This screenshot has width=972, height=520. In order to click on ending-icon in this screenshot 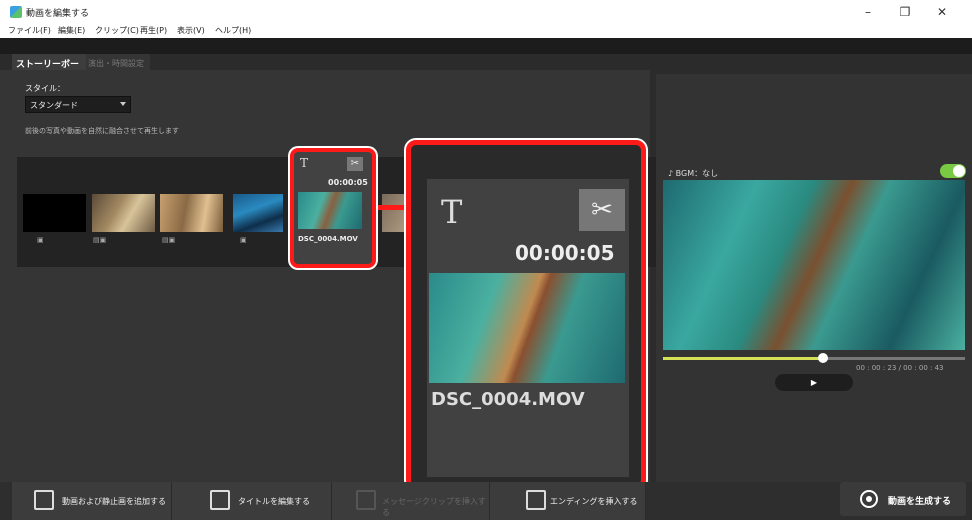, I will do `click(536, 500)`.